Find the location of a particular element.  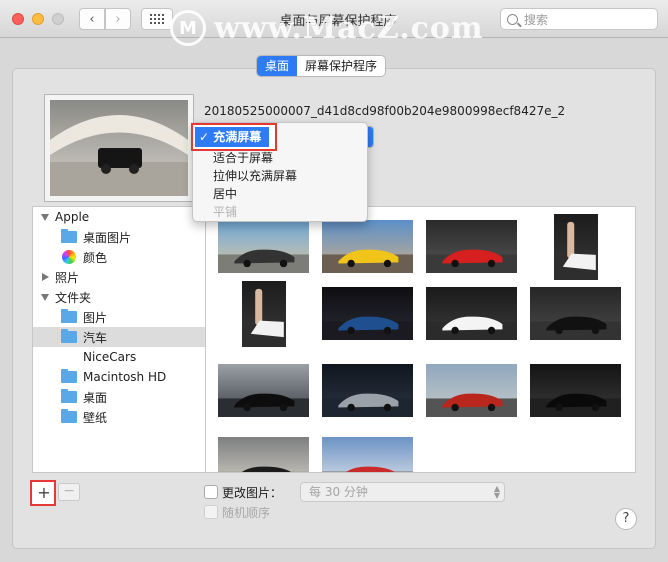

random-order-checkbox is located at coordinates (211, 512).